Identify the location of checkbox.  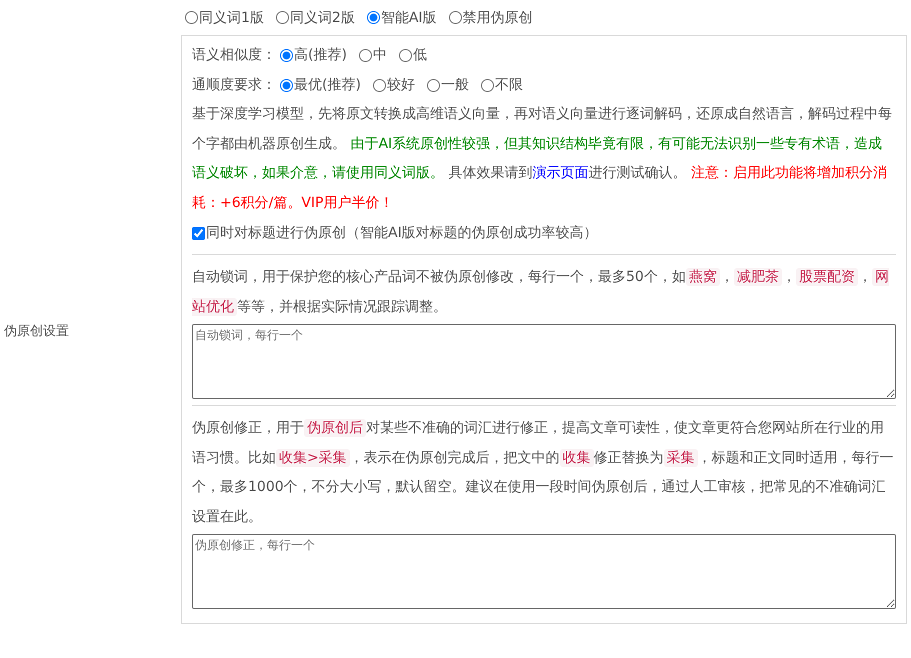
(198, 233).